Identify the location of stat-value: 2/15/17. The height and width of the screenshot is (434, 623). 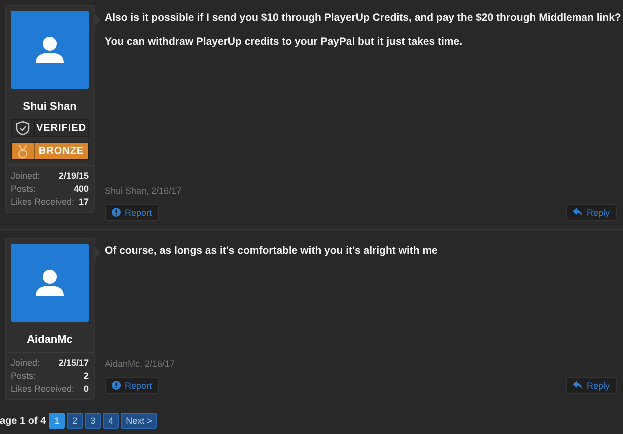
(73, 363).